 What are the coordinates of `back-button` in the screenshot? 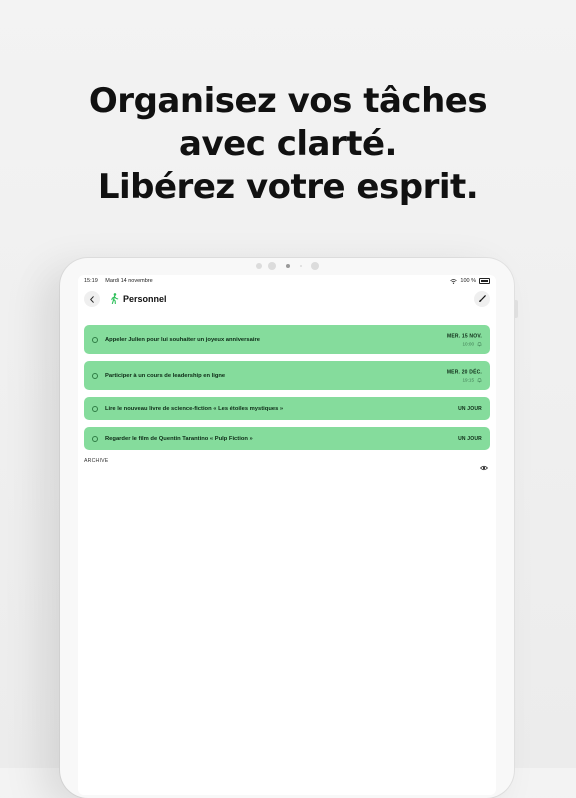 It's located at (92, 299).